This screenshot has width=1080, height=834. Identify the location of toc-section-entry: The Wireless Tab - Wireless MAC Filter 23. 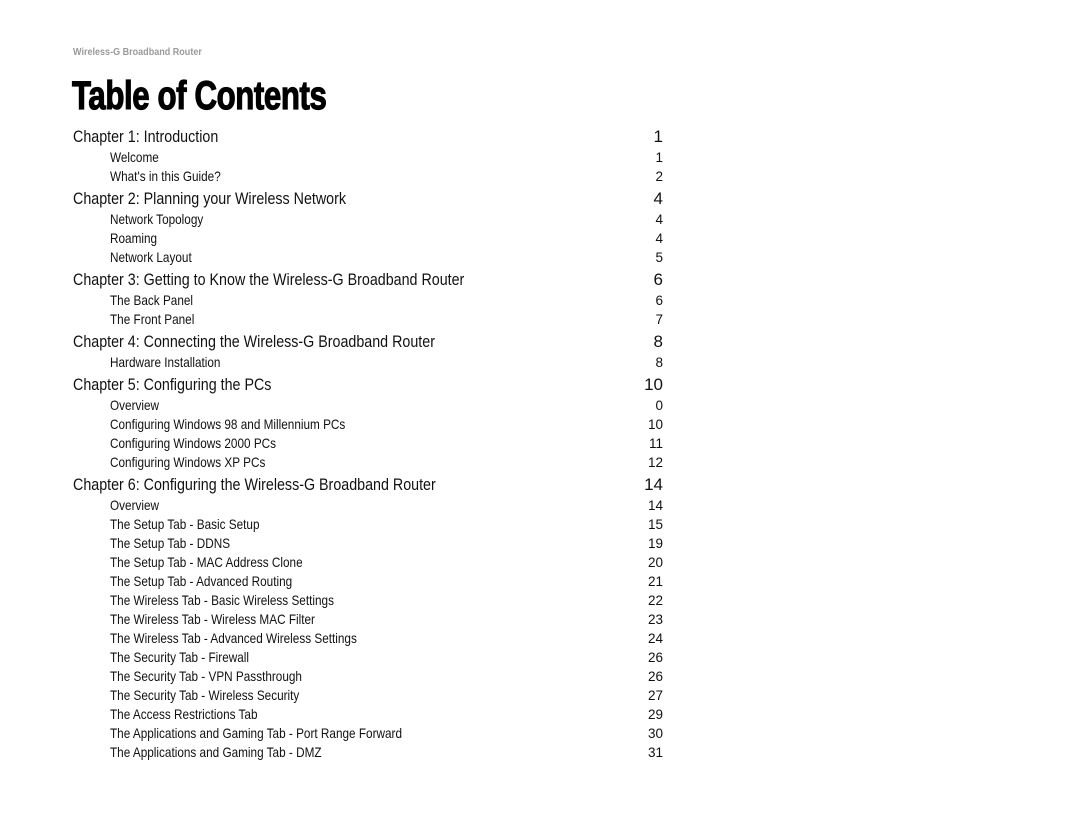
(368, 619).